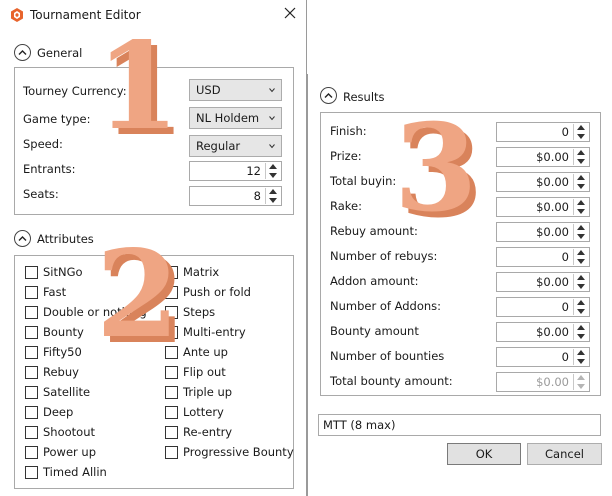  What do you see at coordinates (386, 306) in the screenshot?
I see `number-of-addons-label: Number of Addons:` at bounding box center [386, 306].